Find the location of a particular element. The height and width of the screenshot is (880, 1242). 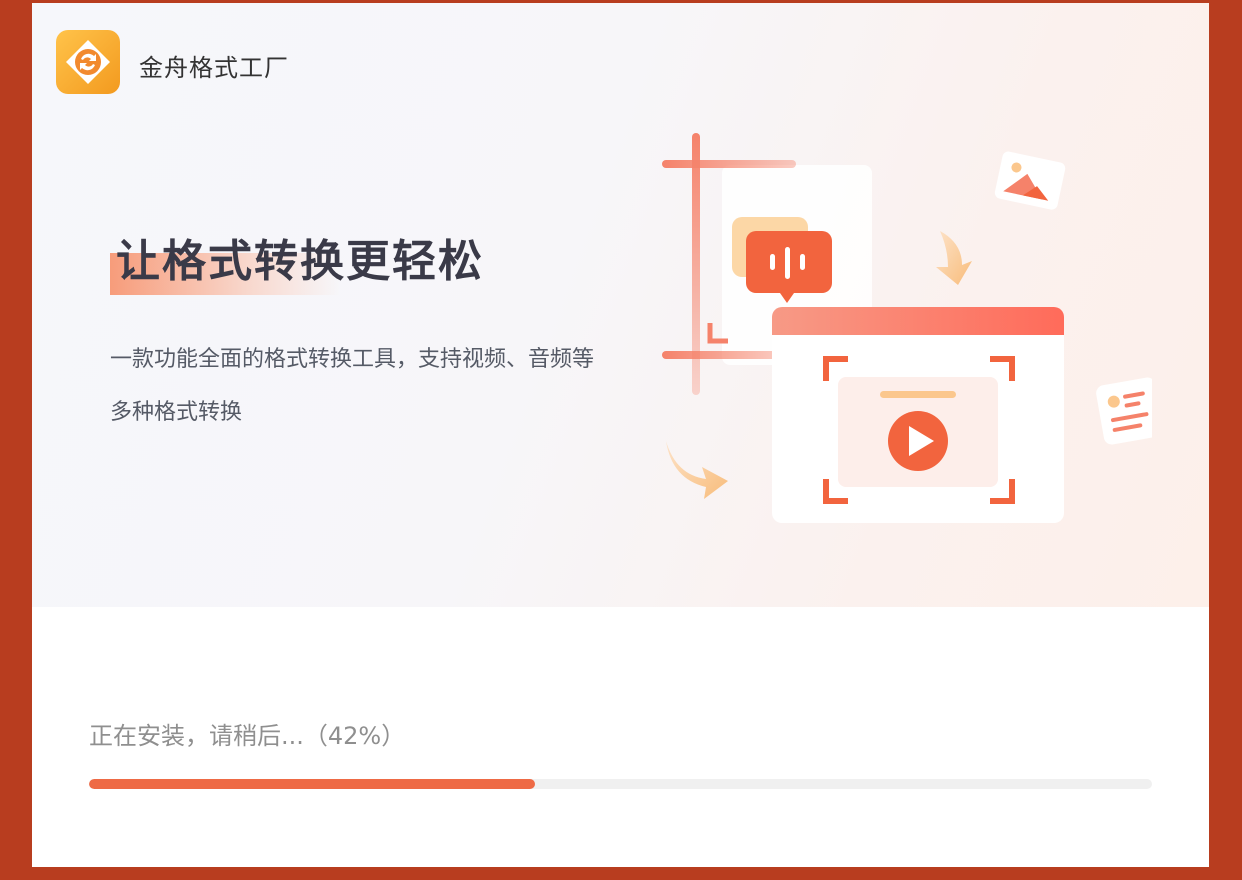

install-status-text: 正在安装，请稍后...（42%） is located at coordinates (247, 736).